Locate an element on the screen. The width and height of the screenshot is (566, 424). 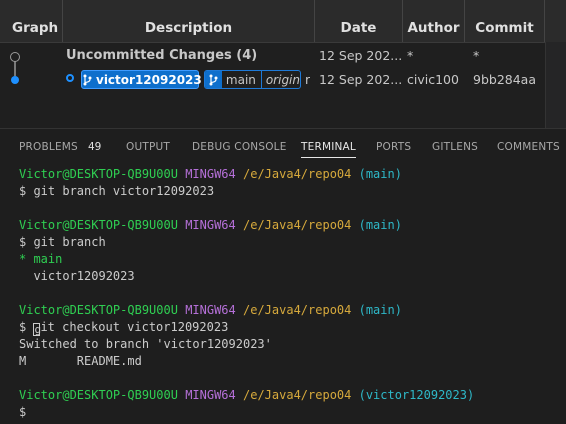
graph-table-header: Graph Description Date Author Commit is located at coordinates (283, 21).